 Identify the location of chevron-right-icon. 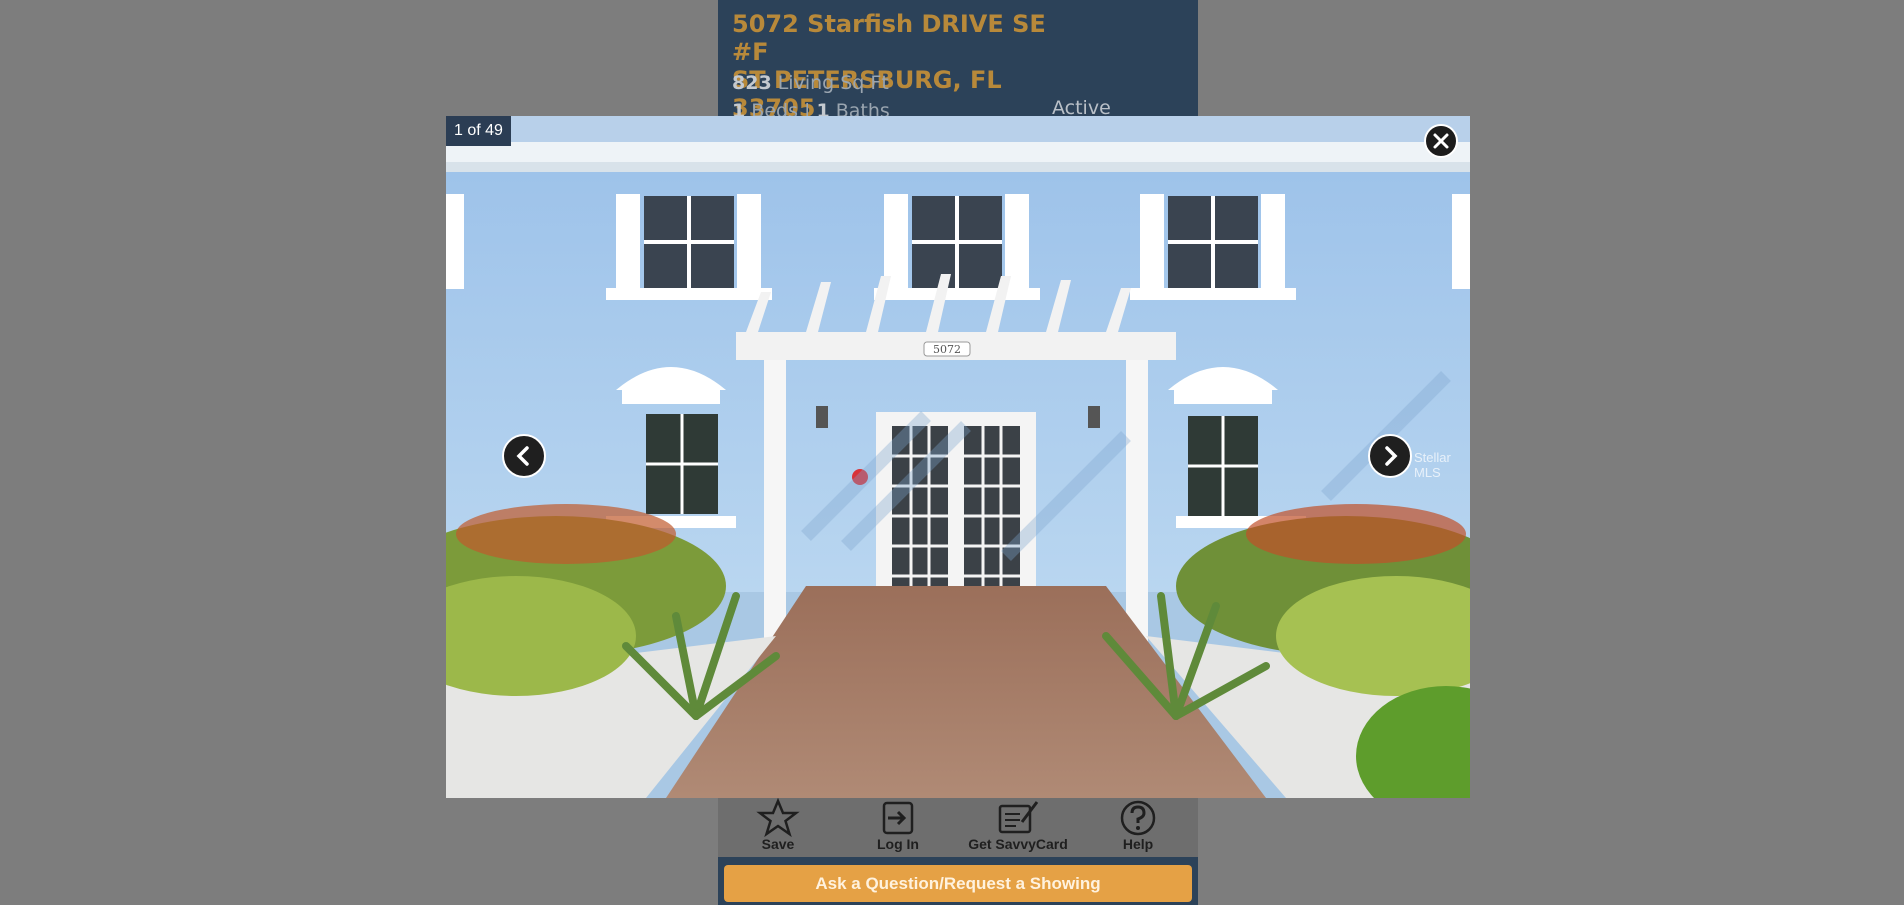
(1391, 456).